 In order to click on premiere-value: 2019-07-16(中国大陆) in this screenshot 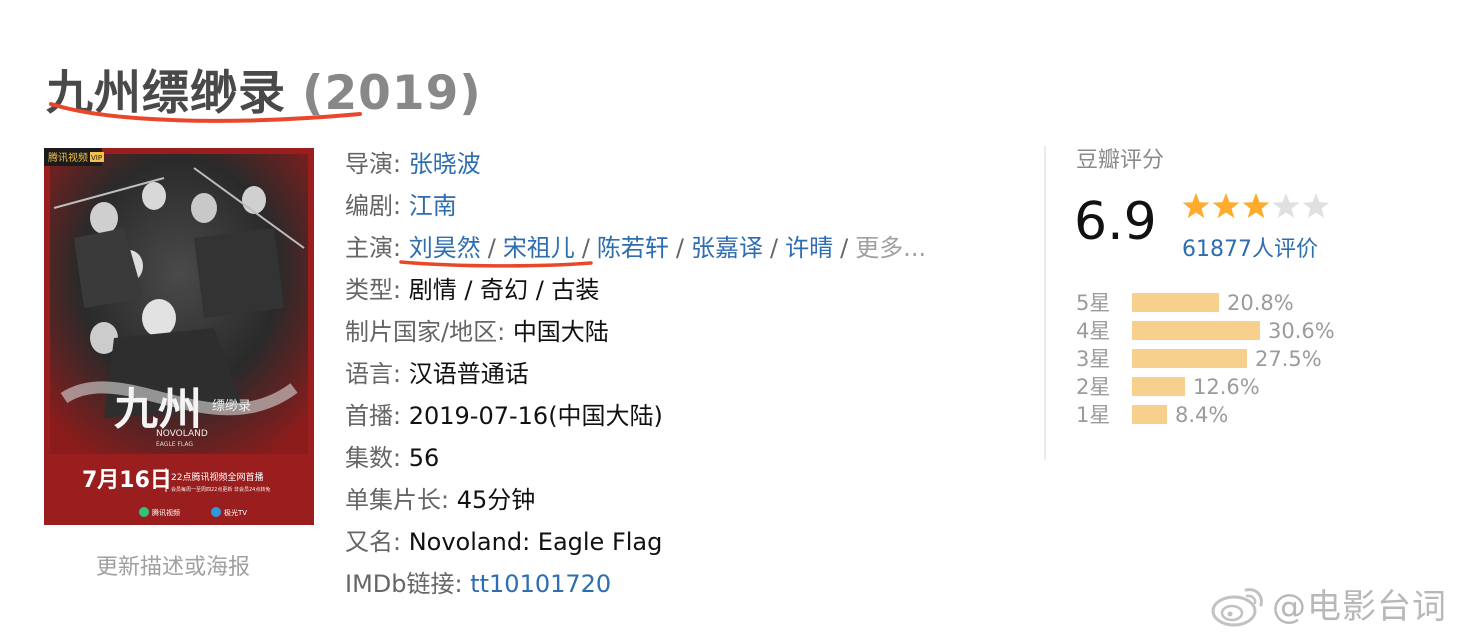, I will do `click(535, 416)`.